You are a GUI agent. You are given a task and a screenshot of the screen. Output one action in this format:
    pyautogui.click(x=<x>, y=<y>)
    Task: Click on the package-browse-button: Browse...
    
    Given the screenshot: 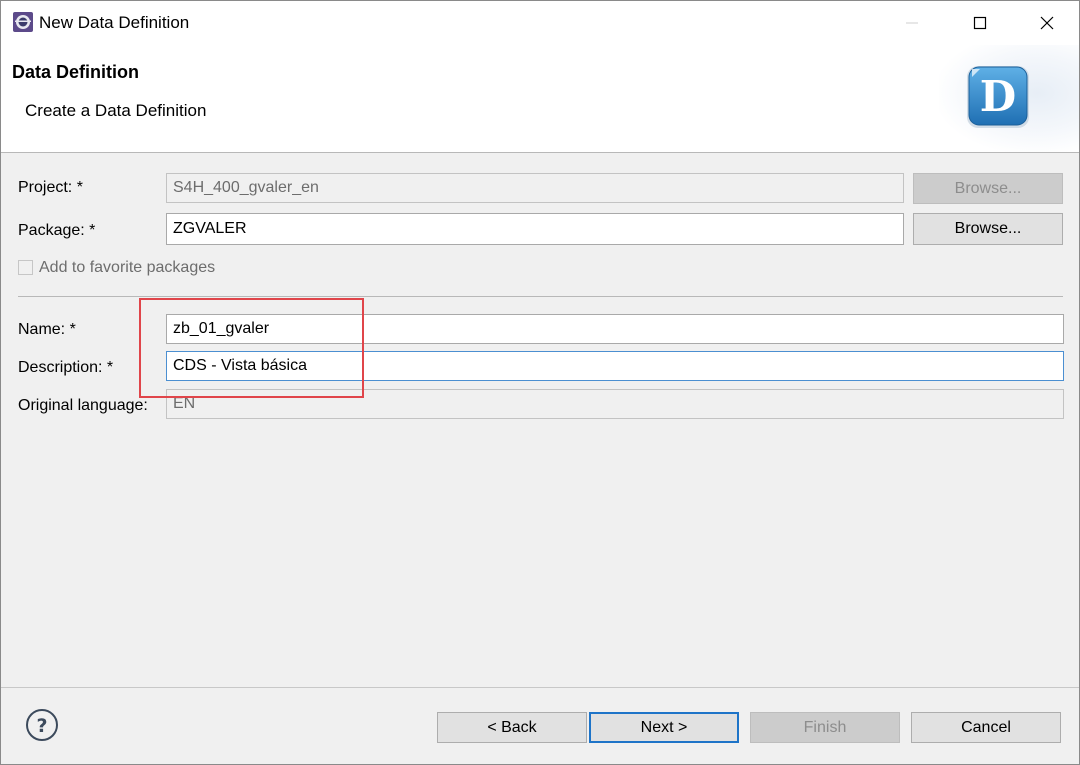 What is the action you would take?
    pyautogui.click(x=988, y=229)
    